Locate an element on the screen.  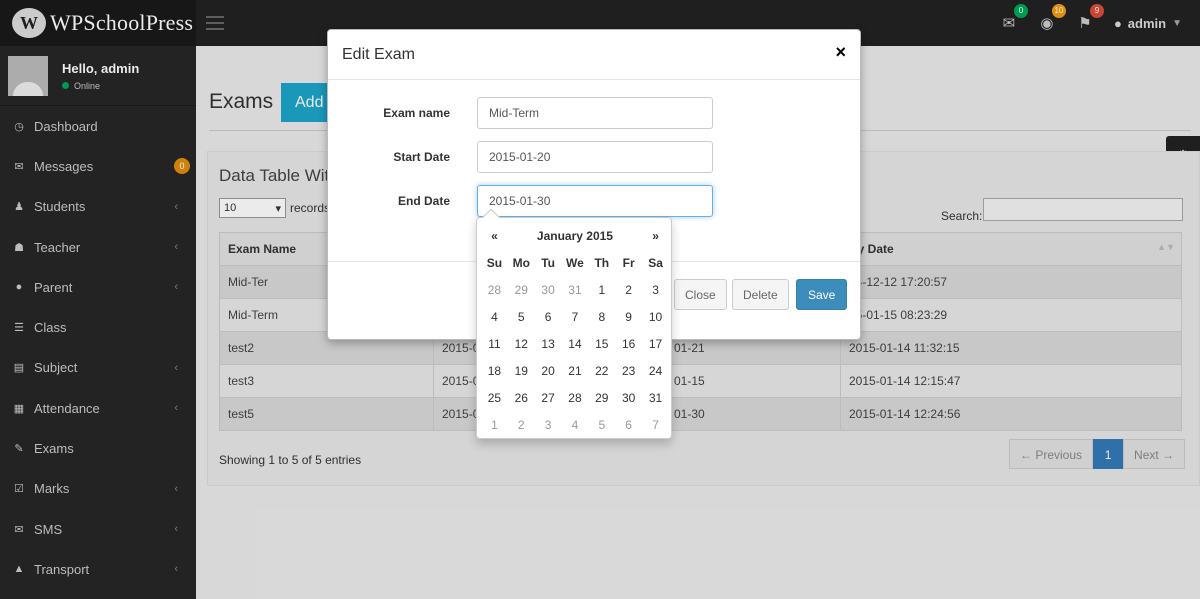
end-date-input: 2015-01-30 is located at coordinates (595, 201).